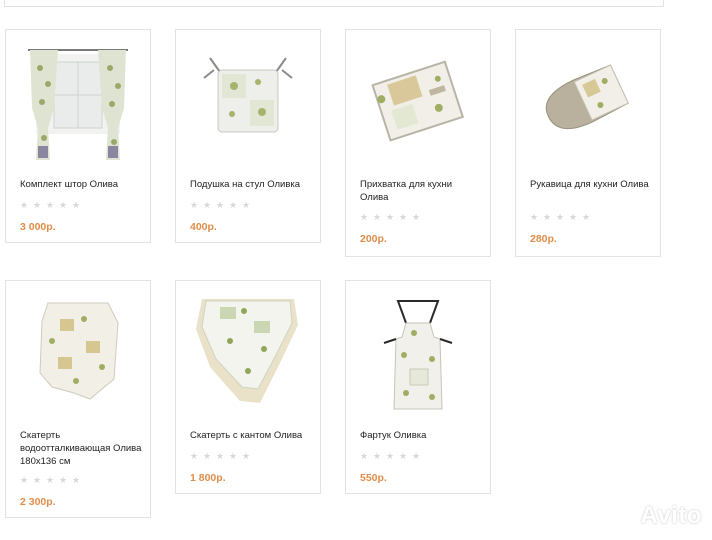 The image size is (712, 540). What do you see at coordinates (421, 191) in the screenshot?
I see `product-name: Прихватка для кухни Олива` at bounding box center [421, 191].